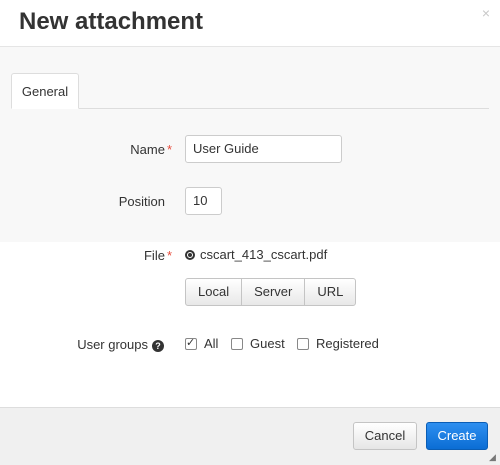  Describe the element at coordinates (190, 255) in the screenshot. I see `file-status-icon` at that location.